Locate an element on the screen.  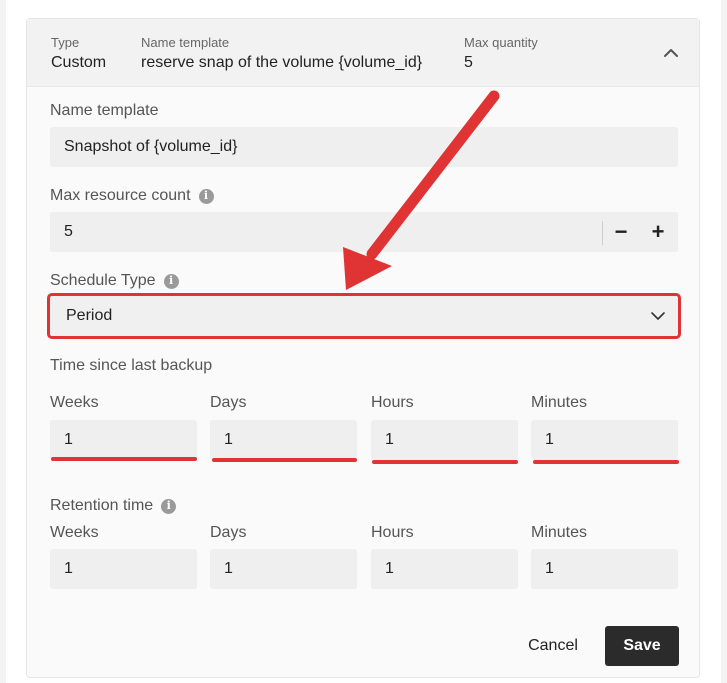
schedule-type-value: Period is located at coordinates (89, 315).